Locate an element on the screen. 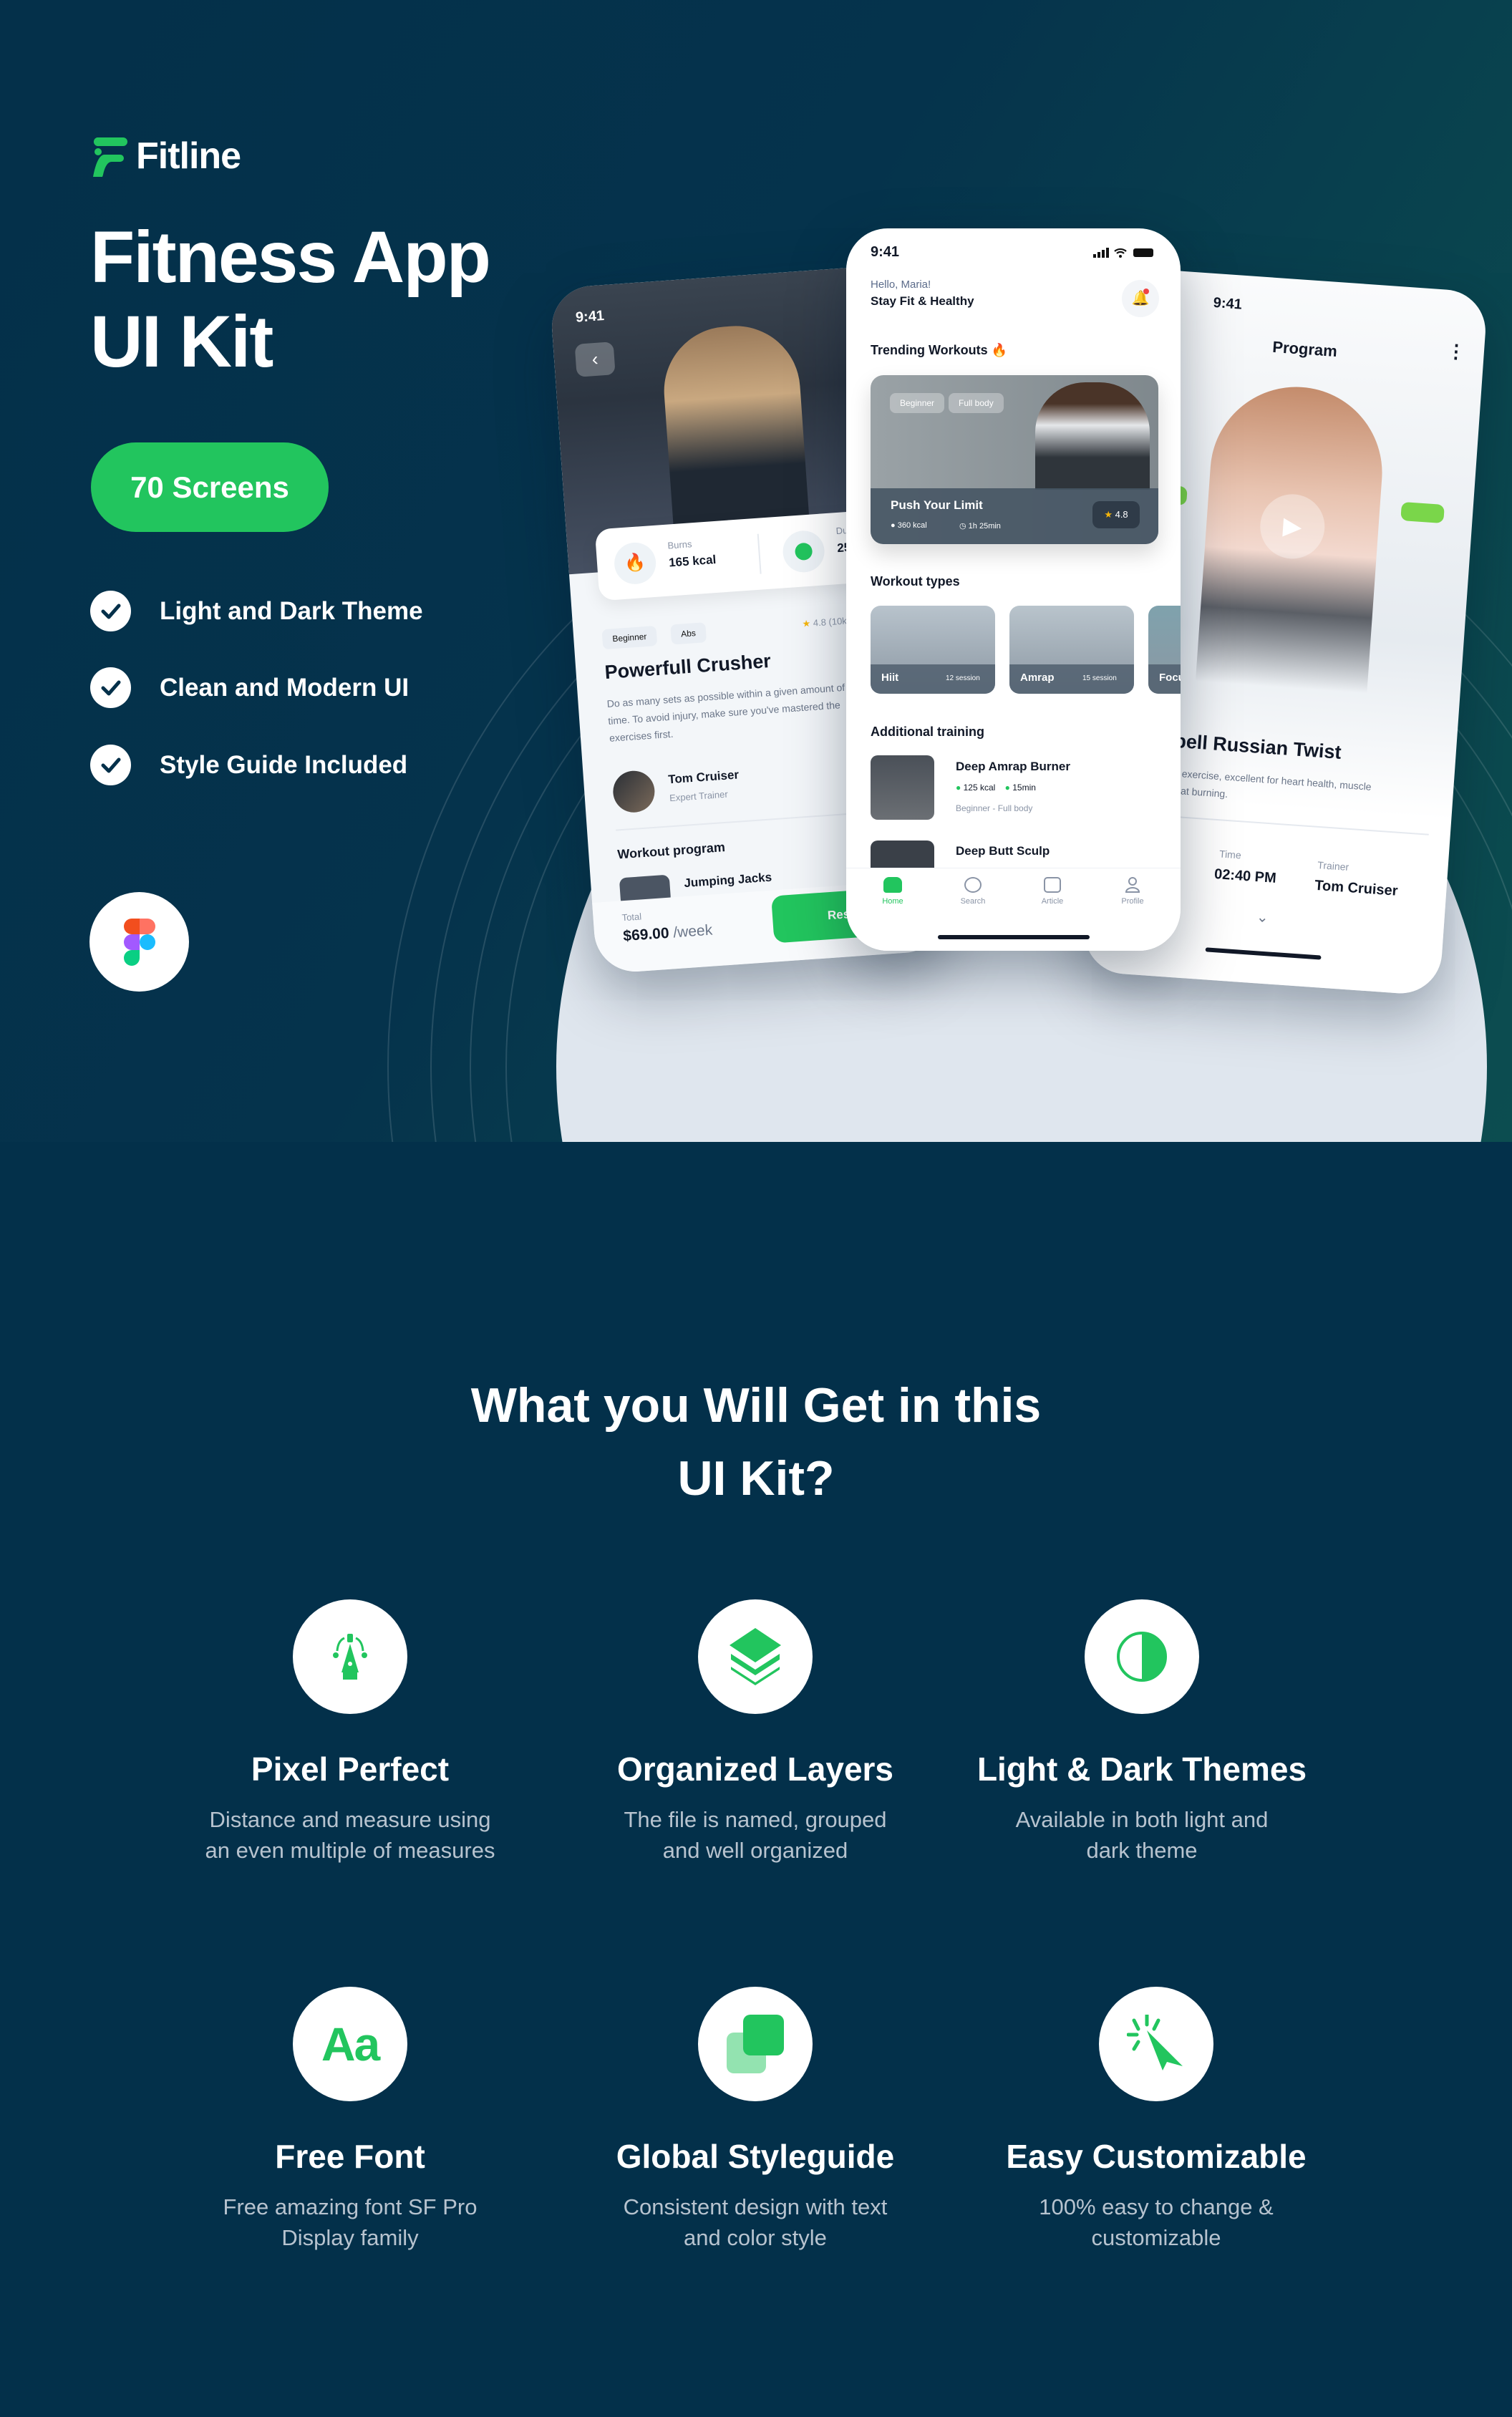 Image resolution: width=1512 pixels, height=2417 pixels. clock-icon is located at coordinates (803, 551).